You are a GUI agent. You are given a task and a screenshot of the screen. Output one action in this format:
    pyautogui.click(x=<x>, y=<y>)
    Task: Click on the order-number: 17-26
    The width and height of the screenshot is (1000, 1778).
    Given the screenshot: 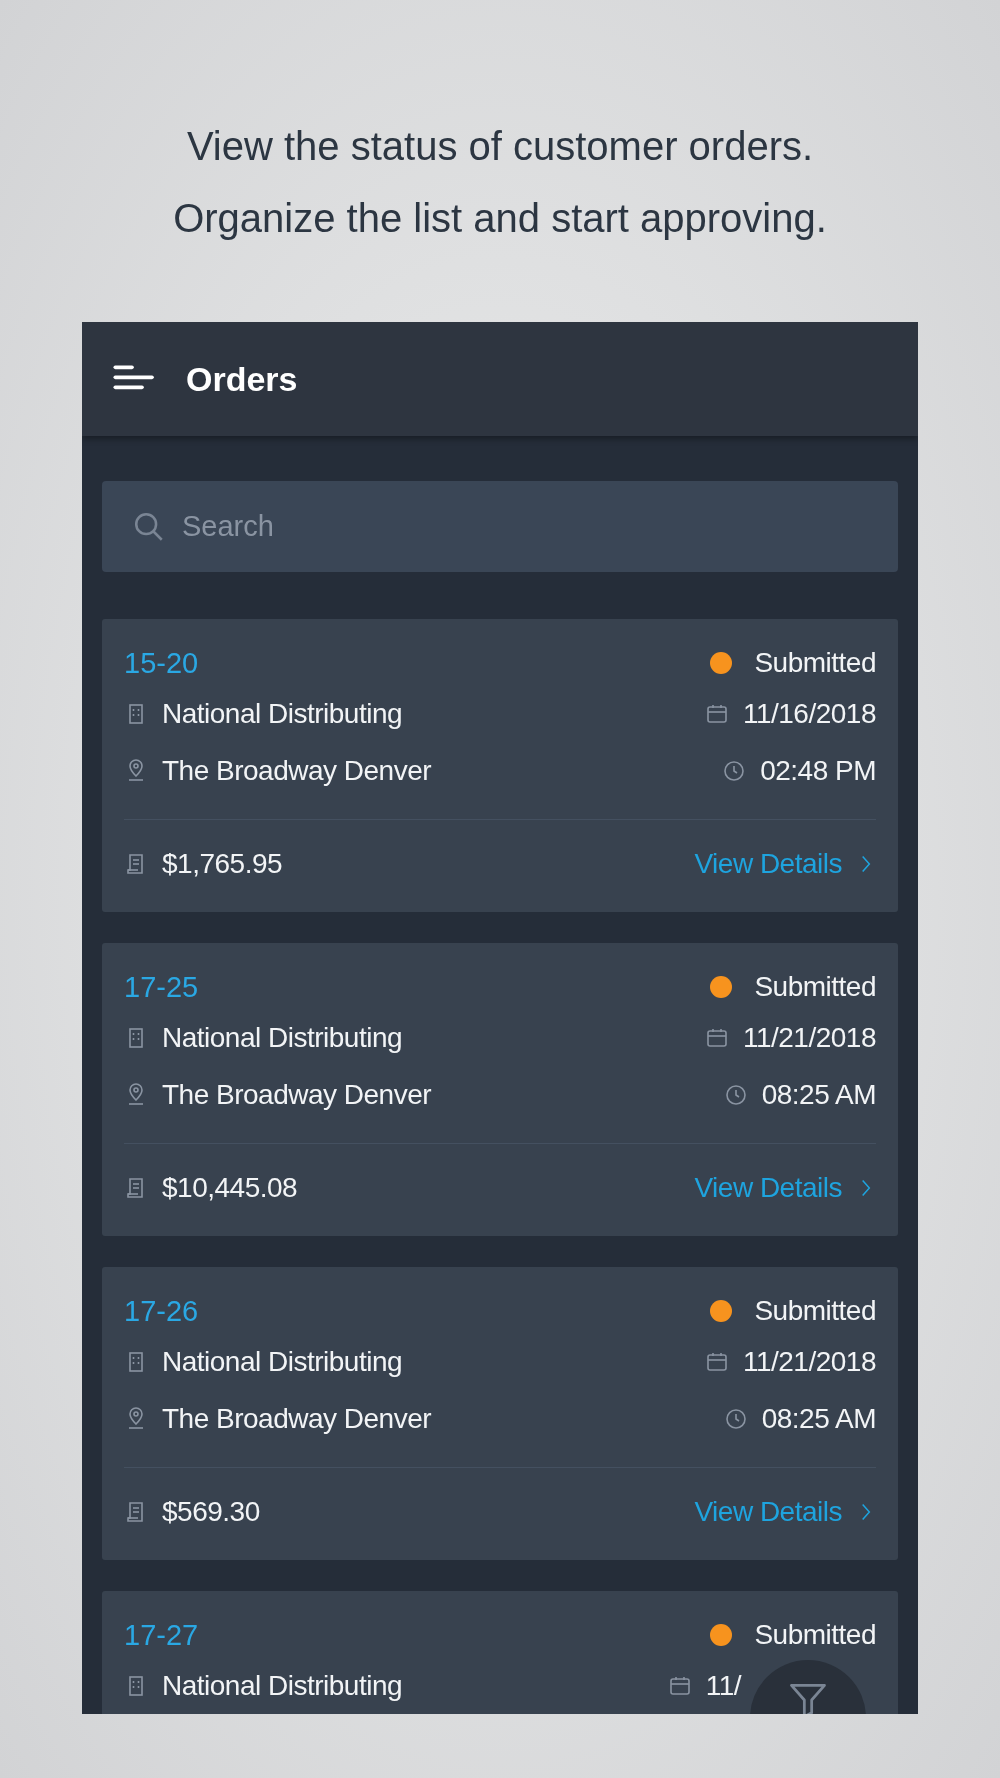 What is the action you would take?
    pyautogui.click(x=161, y=1311)
    